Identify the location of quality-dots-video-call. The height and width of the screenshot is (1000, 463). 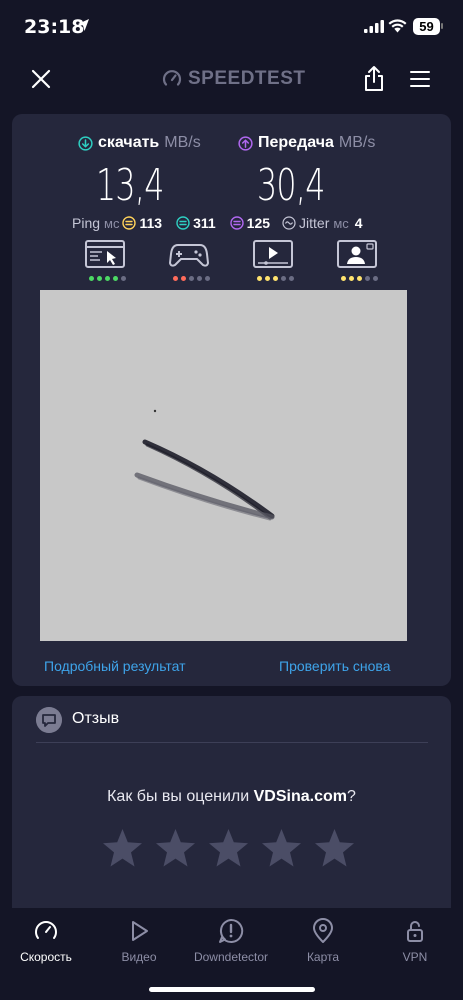
(359, 278).